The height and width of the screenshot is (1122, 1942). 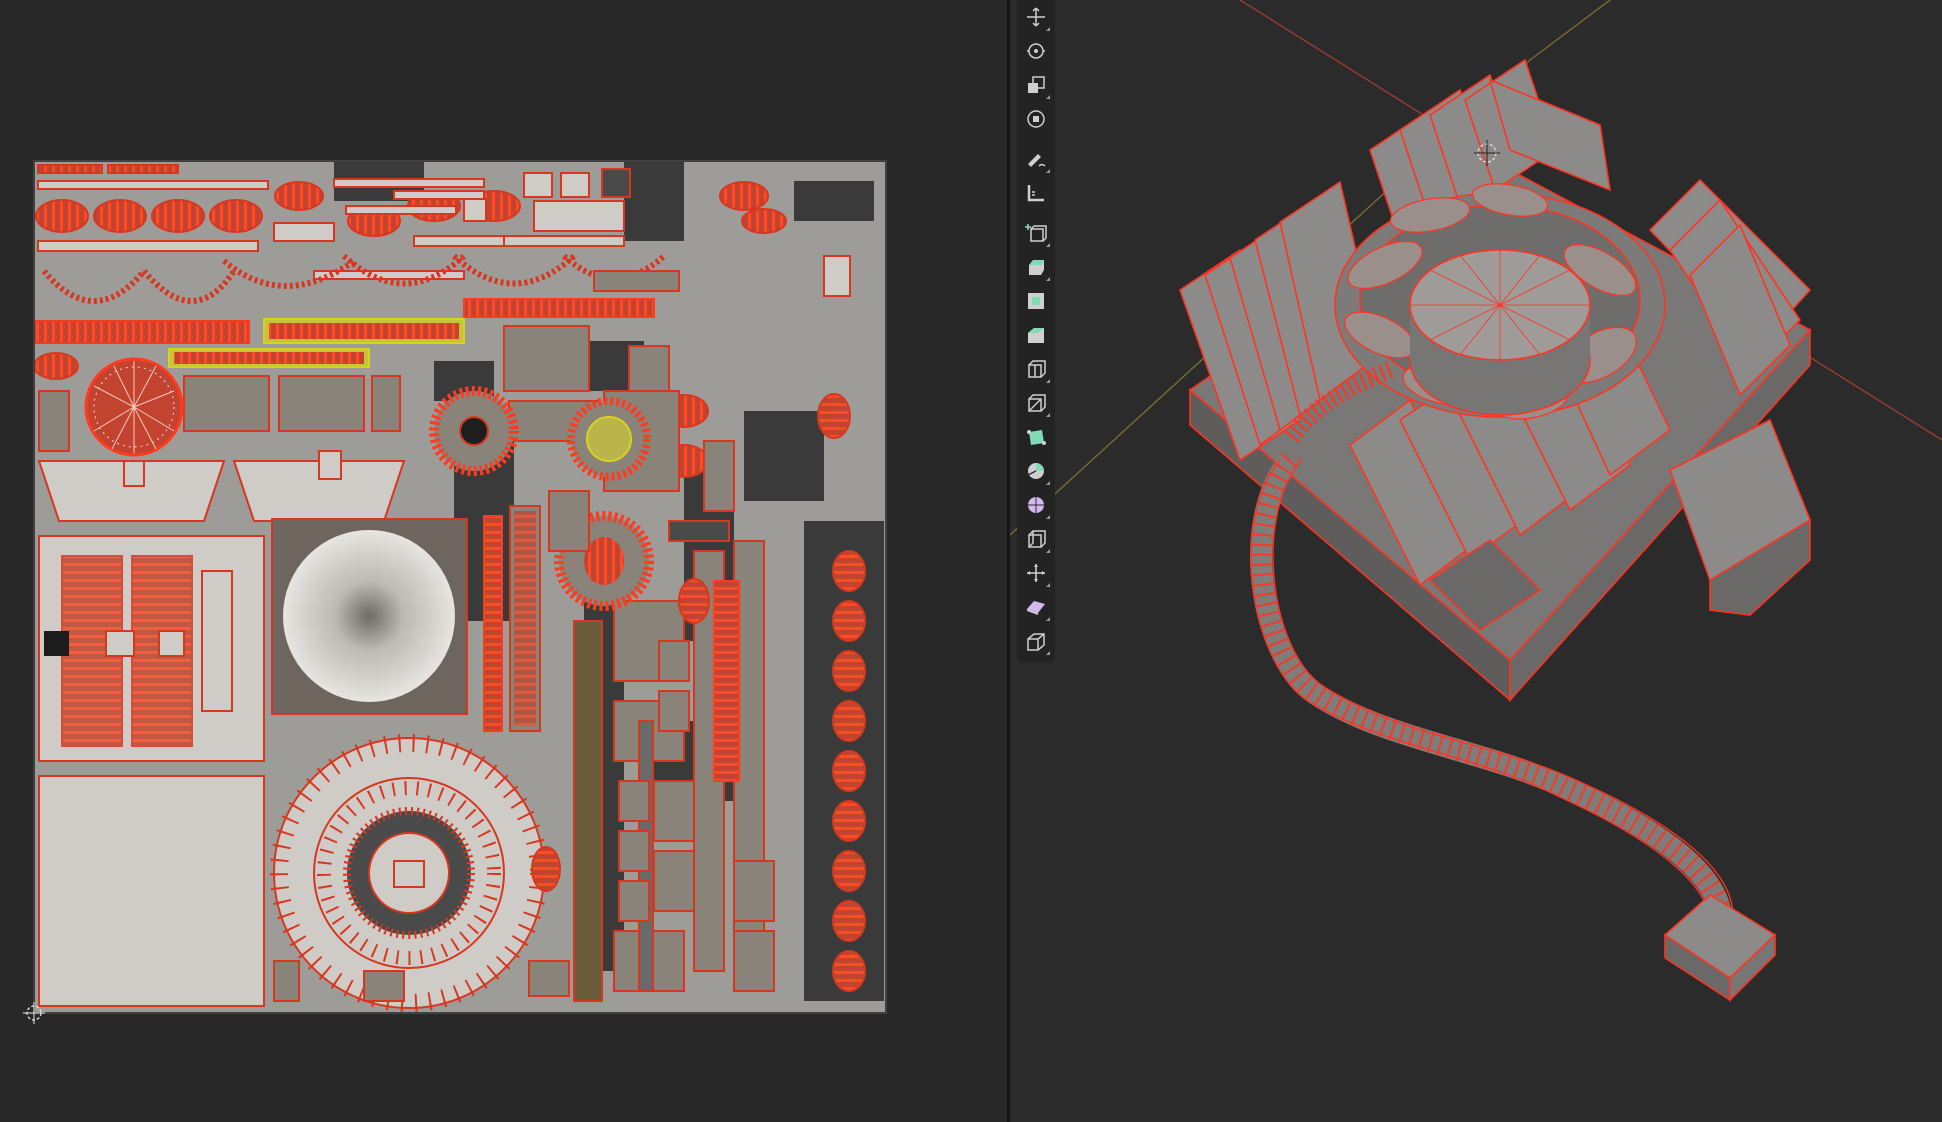 I want to click on shear-icon, so click(x=1036, y=607).